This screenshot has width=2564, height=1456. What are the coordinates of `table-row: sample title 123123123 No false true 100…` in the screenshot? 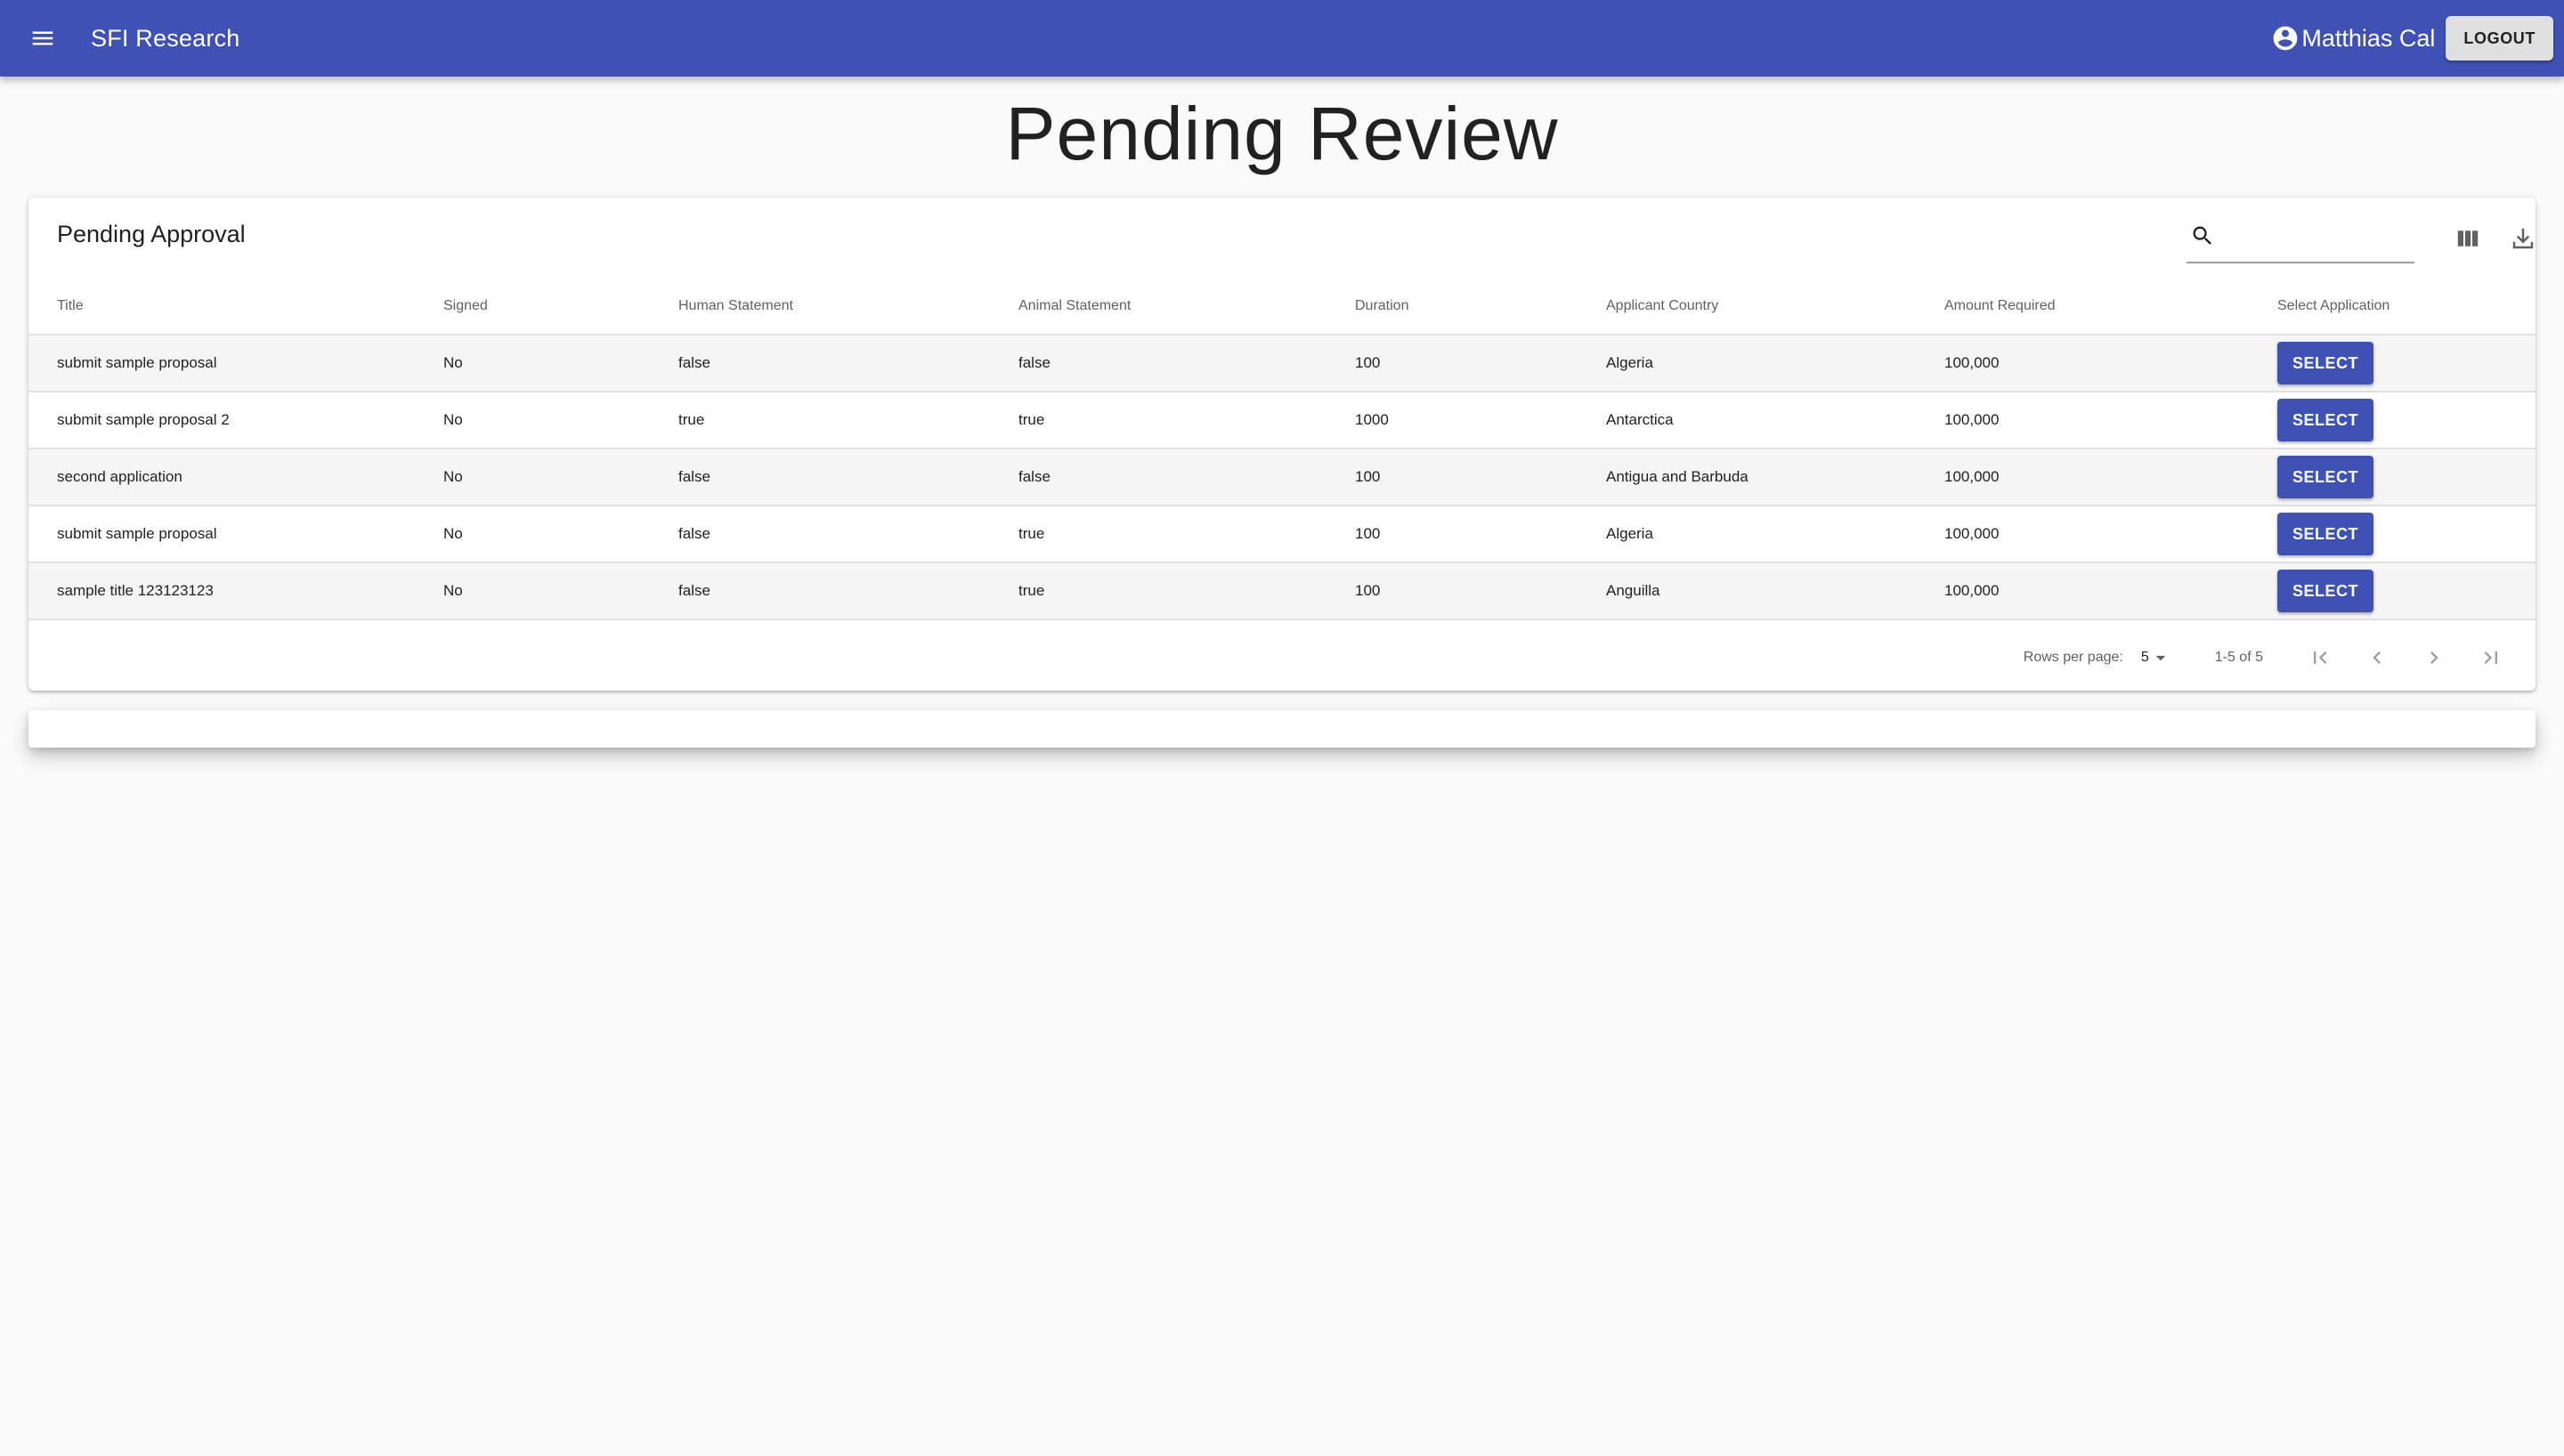 It's located at (1282, 591).